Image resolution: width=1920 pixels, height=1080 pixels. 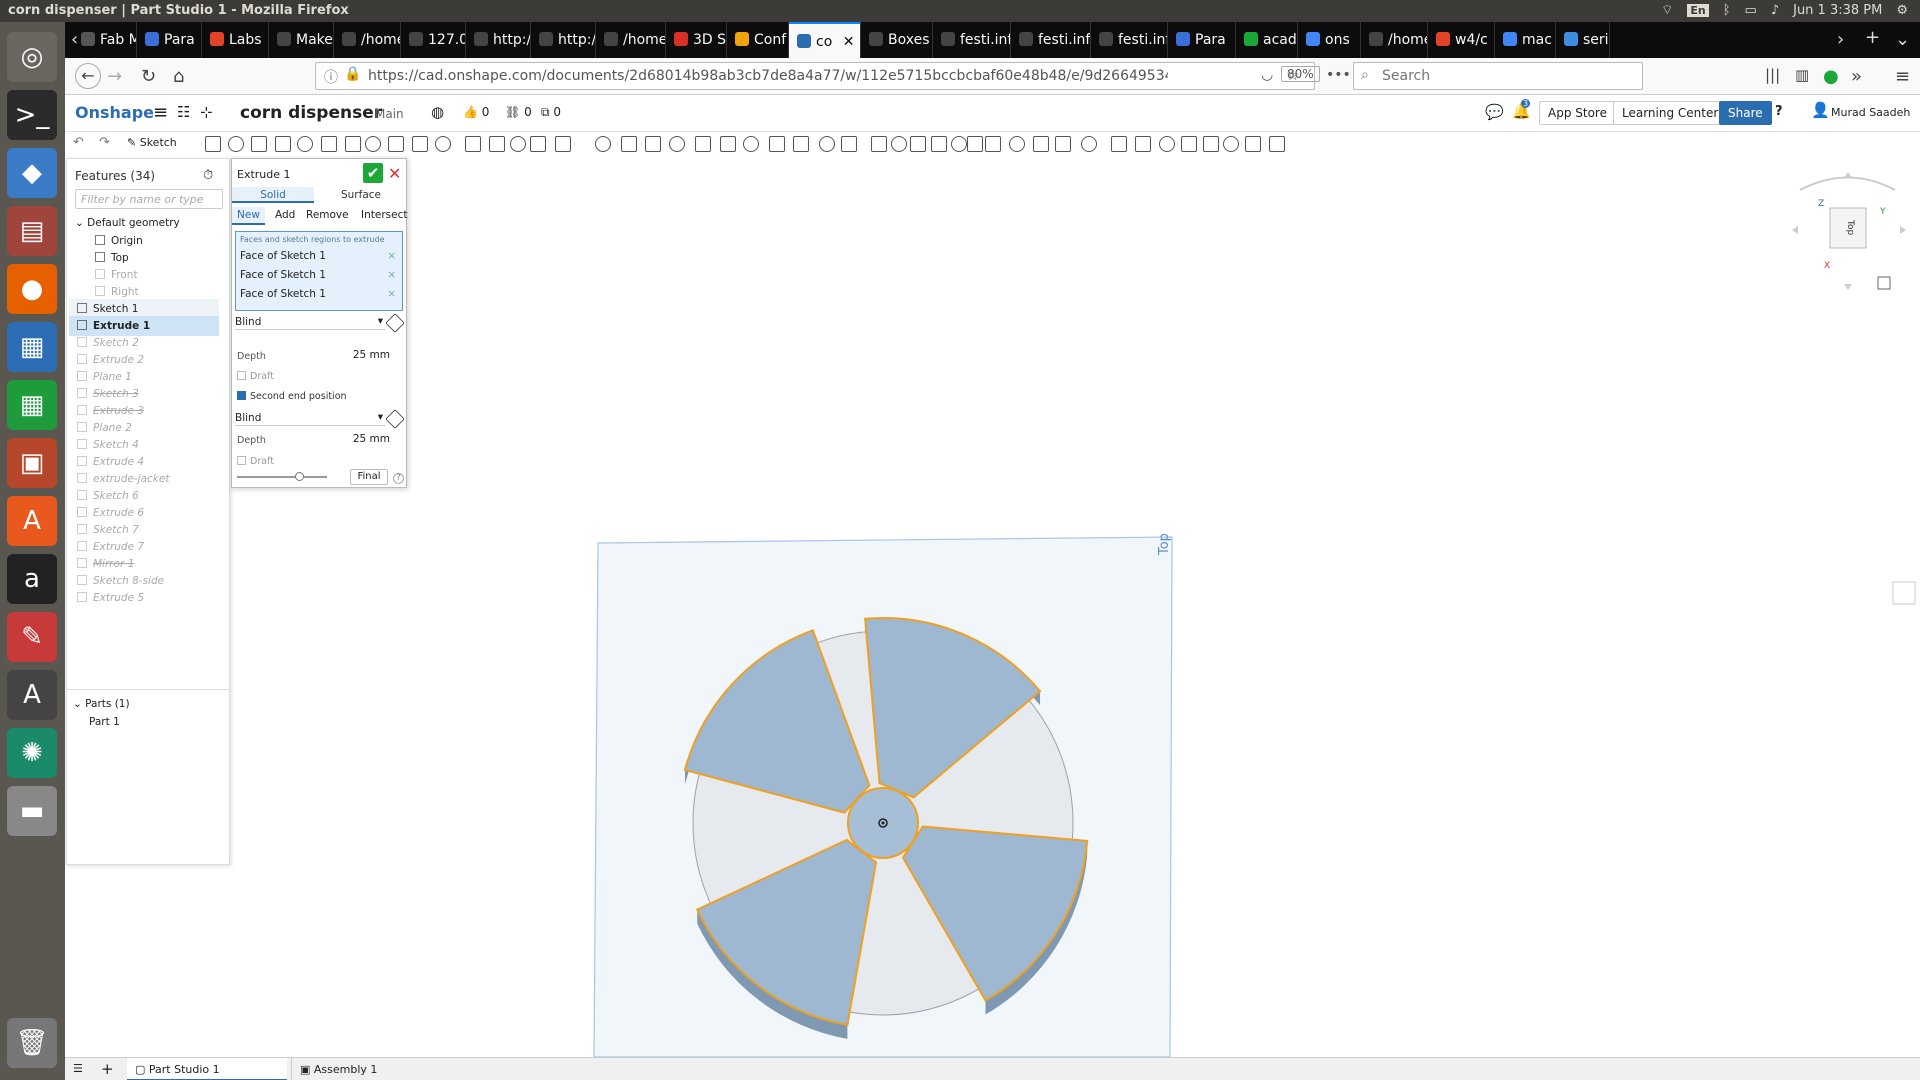 What do you see at coordinates (78, 1068) in the screenshot?
I see `tab-manager-icon: ☰` at bounding box center [78, 1068].